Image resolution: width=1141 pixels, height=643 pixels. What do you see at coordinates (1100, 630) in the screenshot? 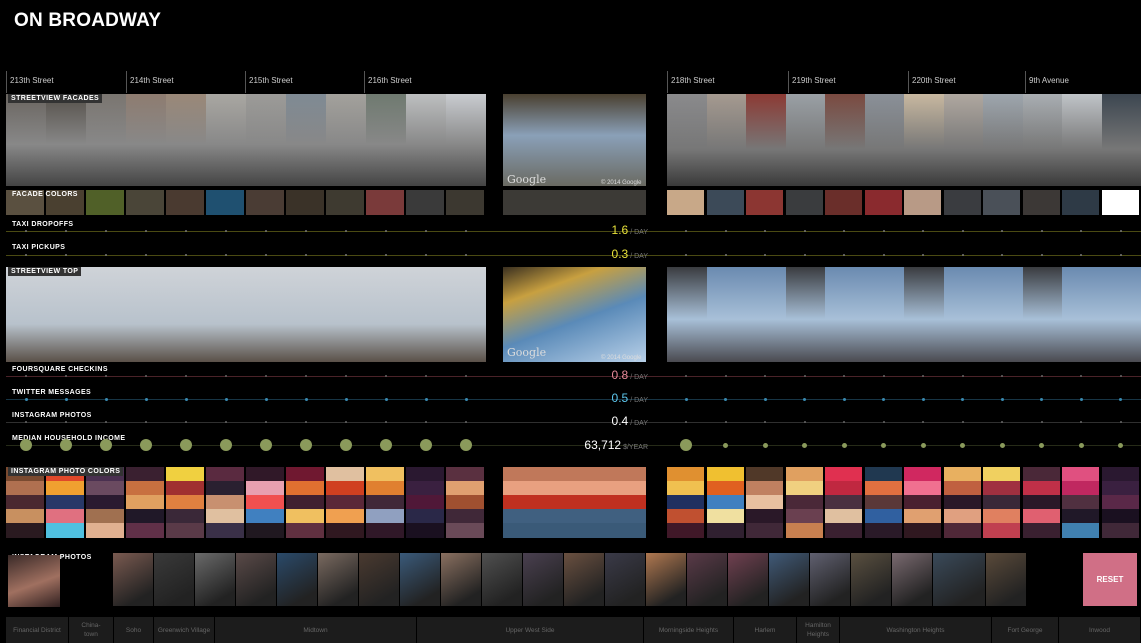
I see `nav-item-inwood: Inwood` at bounding box center [1100, 630].